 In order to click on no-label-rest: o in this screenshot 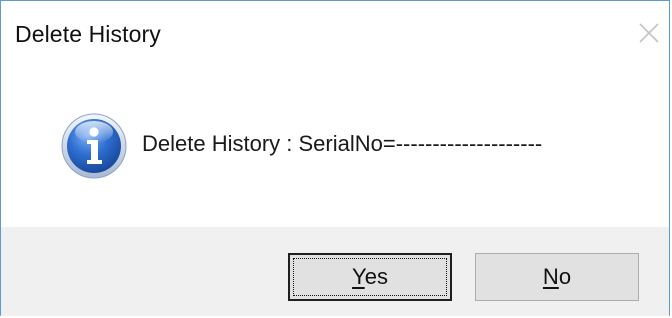, I will do `click(565, 276)`.